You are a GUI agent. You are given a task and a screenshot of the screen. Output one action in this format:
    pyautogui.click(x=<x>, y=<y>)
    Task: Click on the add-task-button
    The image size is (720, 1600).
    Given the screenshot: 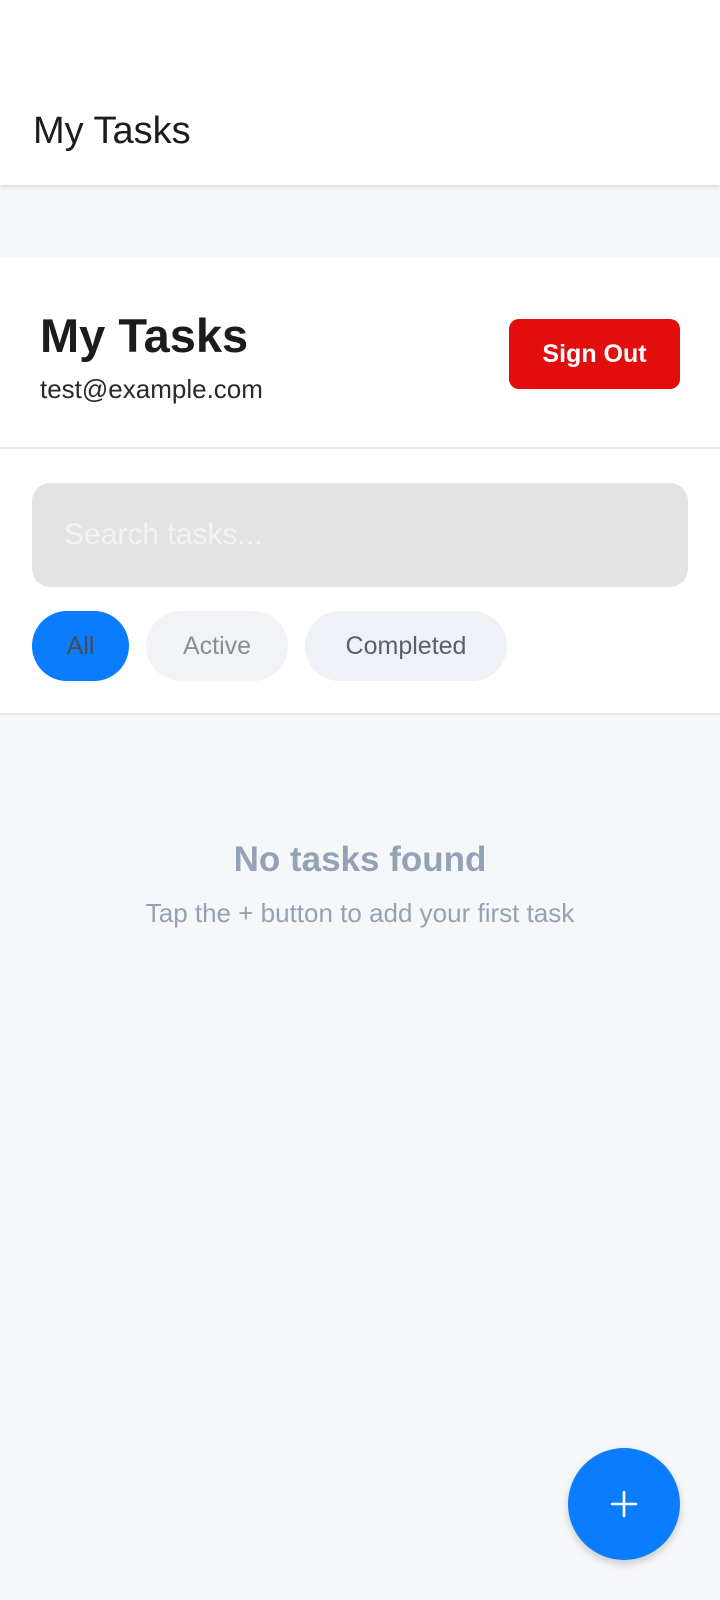 What is the action you would take?
    pyautogui.click(x=624, y=1504)
    